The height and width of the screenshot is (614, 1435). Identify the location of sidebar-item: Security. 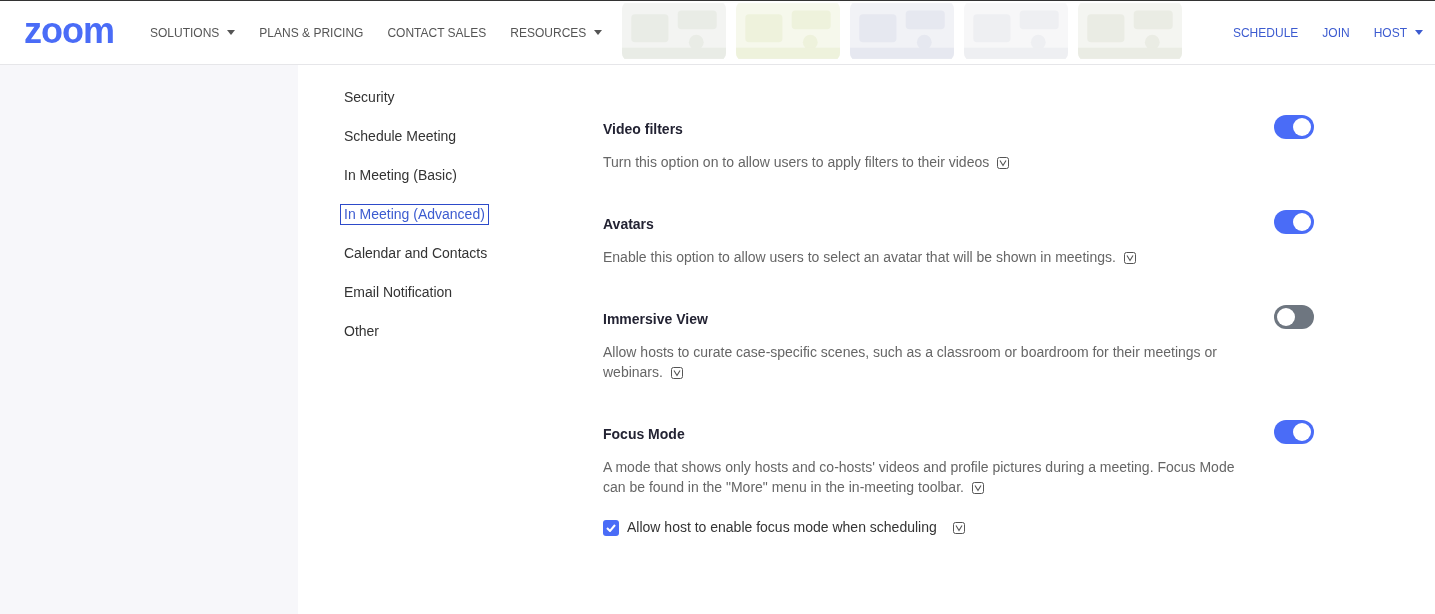
(369, 97).